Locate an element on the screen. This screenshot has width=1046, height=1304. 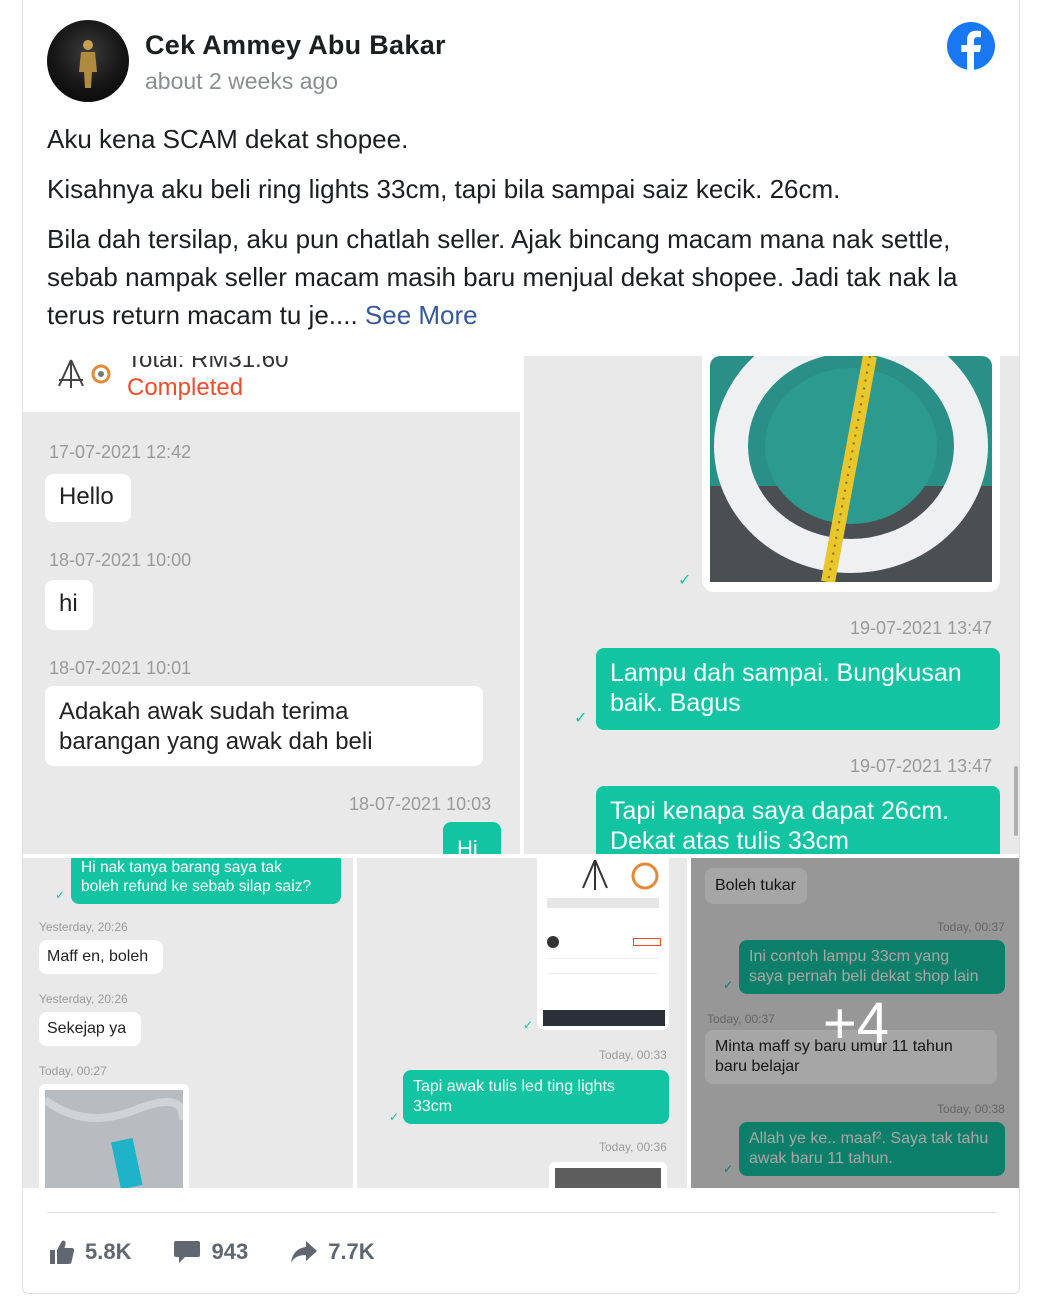
chat-timestamp: Today, 00:27 is located at coordinates (73, 1071).